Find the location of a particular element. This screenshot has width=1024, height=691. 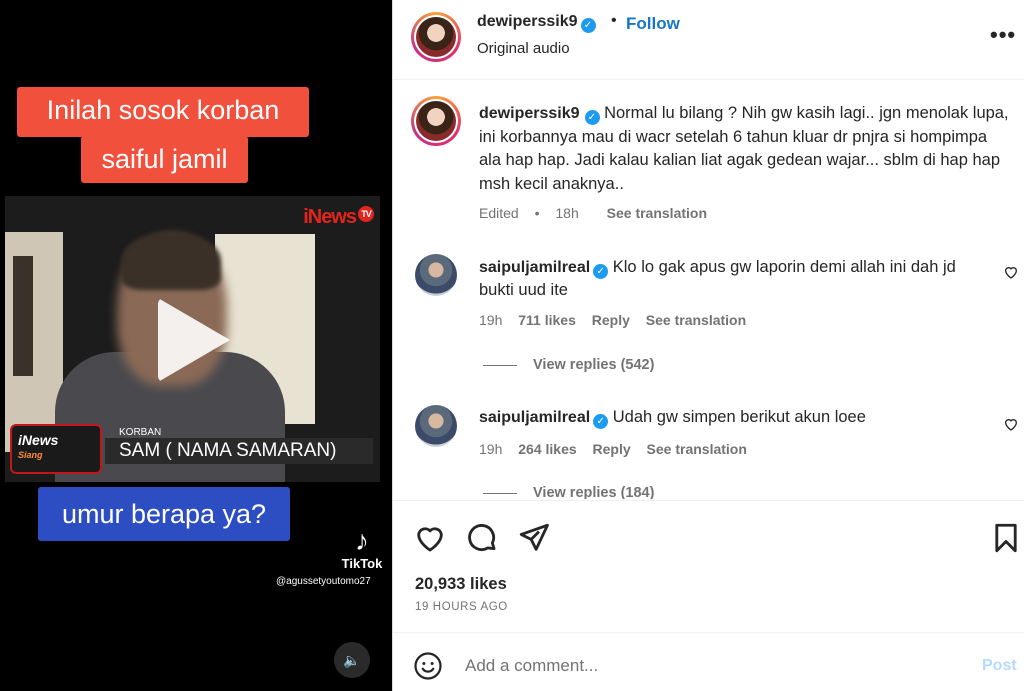

header-username: dewiperssik9 ✓ is located at coordinates (536, 23).